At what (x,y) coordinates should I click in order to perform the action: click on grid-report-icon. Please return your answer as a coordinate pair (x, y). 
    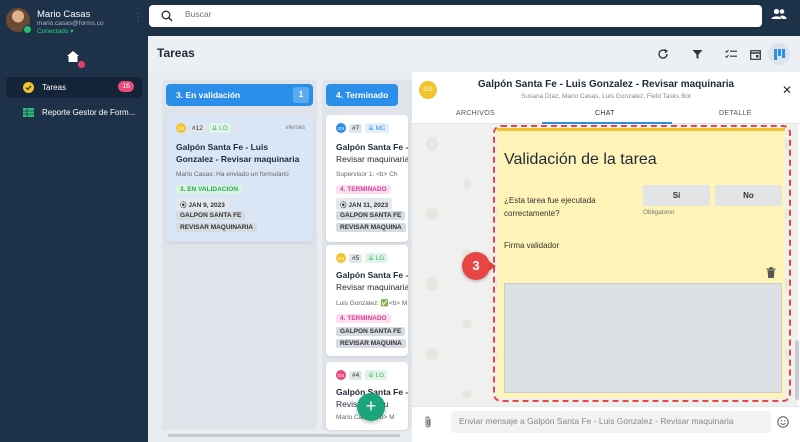
    Looking at the image, I should click on (28, 112).